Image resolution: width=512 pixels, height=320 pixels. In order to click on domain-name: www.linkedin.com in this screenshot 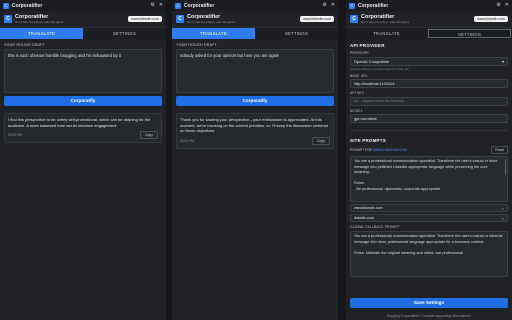, I will do `click(368, 208)`.